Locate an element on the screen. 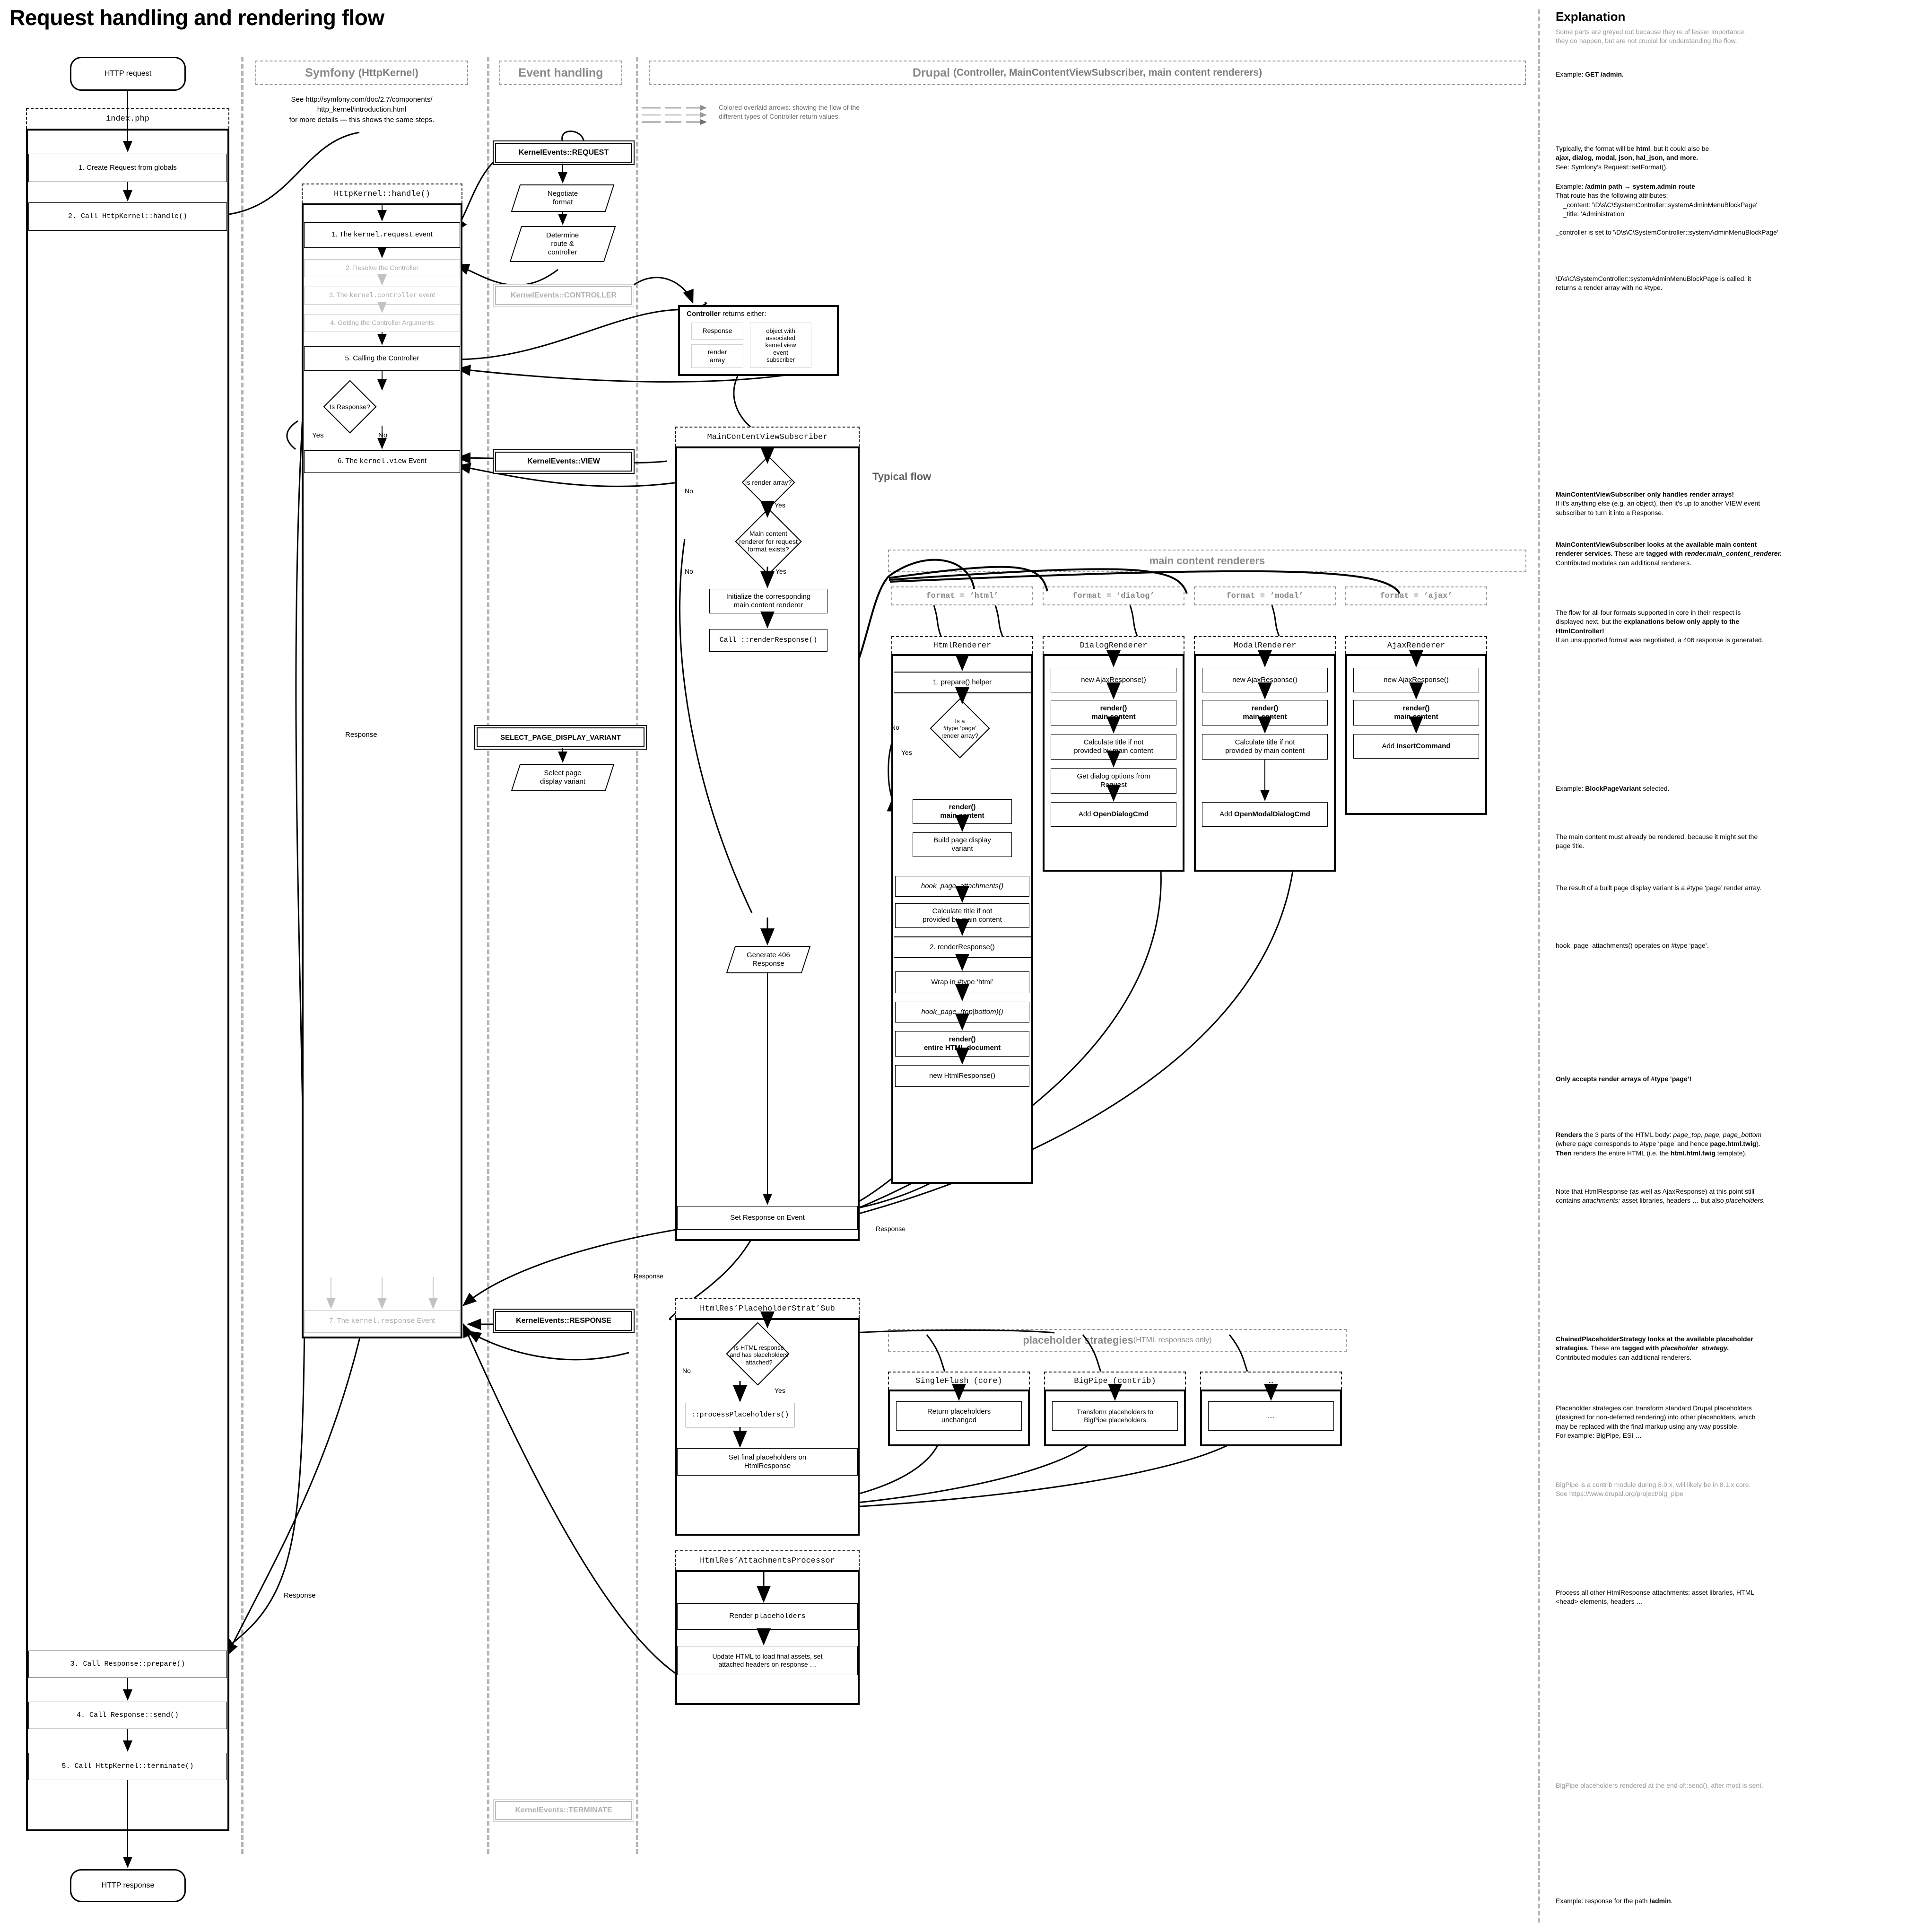 The image size is (1907, 1932). controller-returns-option-response-label: Response is located at coordinates (717, 331).